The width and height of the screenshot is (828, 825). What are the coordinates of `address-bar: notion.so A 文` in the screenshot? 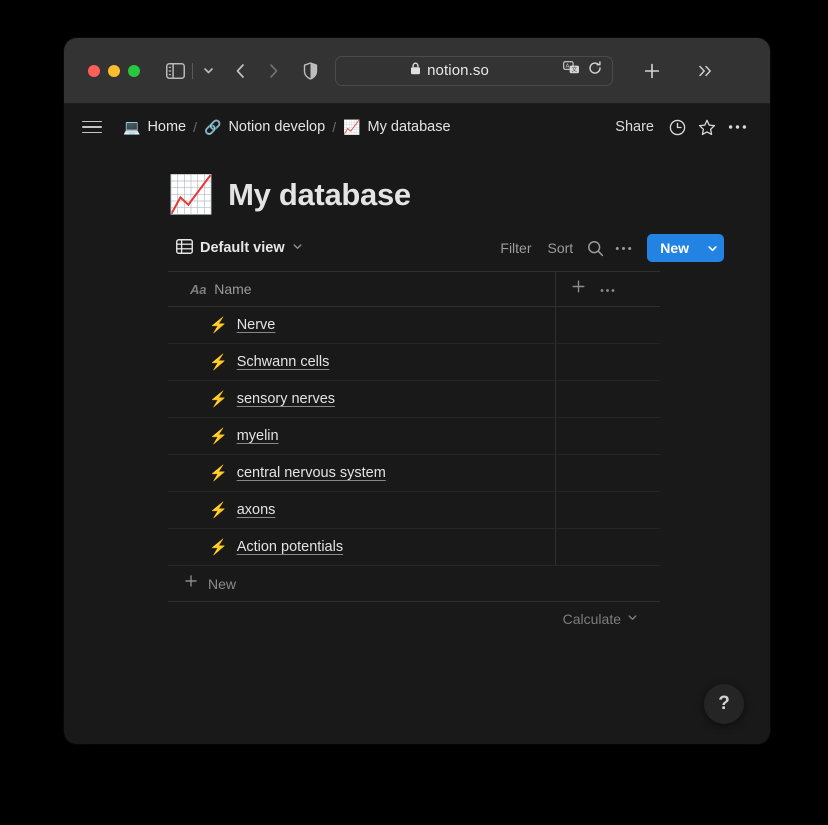 It's located at (474, 70).